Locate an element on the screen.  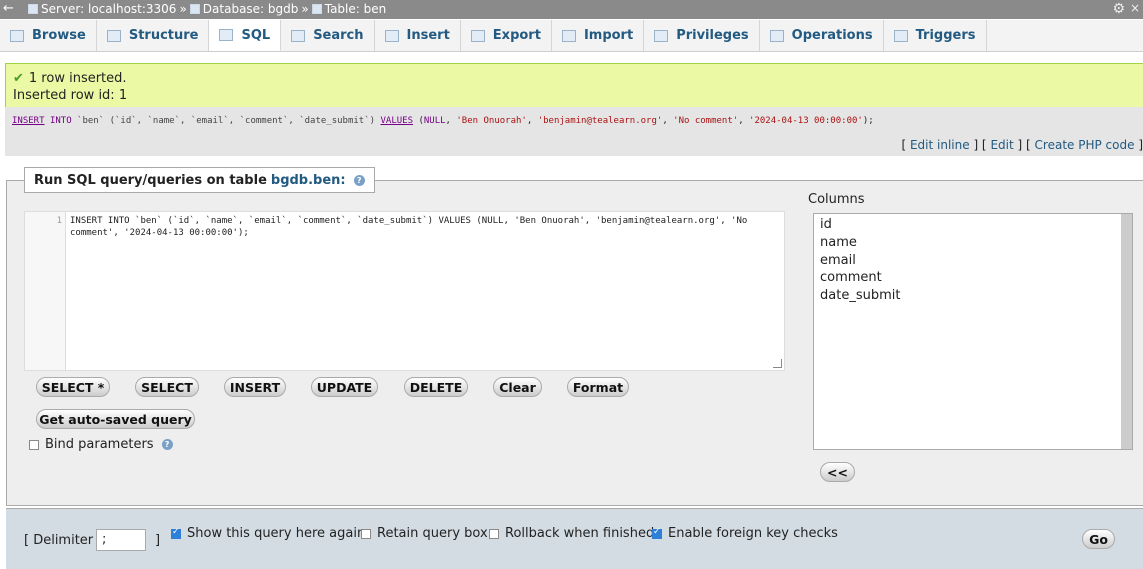
legend-table-link: bgdb.ben: is located at coordinates (308, 180).